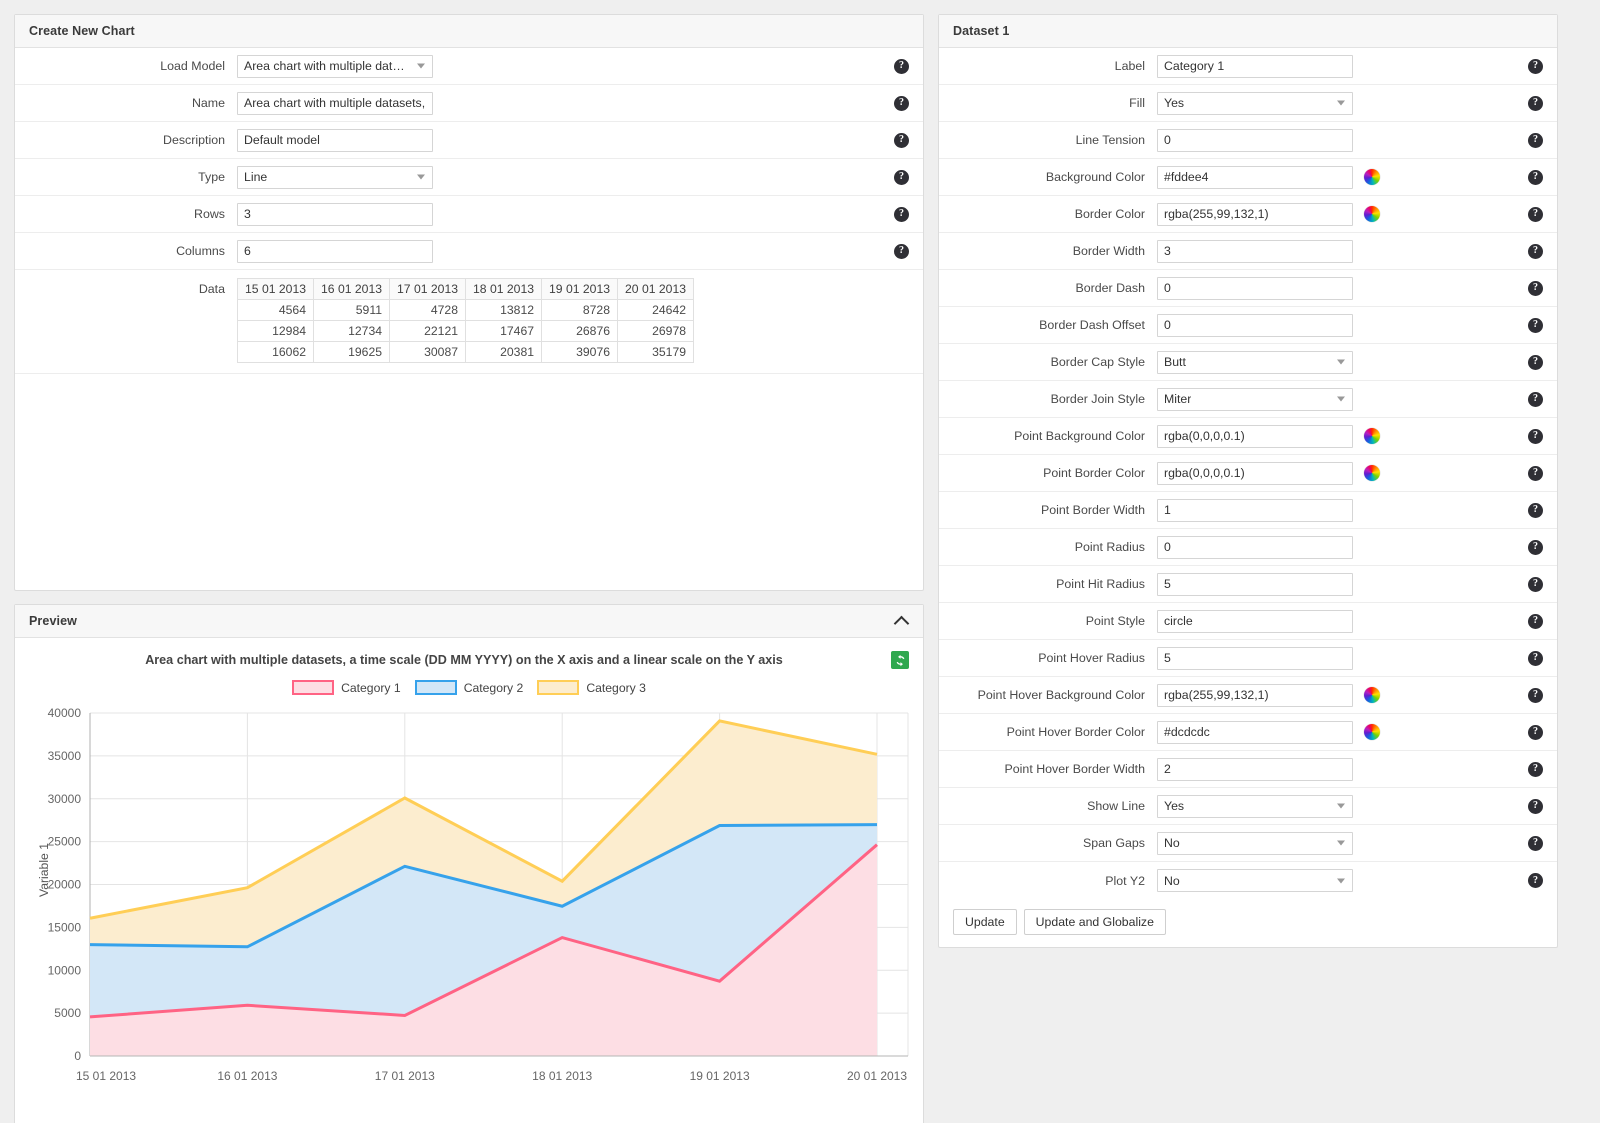  What do you see at coordinates (351, 310) in the screenshot?
I see `table-cell: 5911` at bounding box center [351, 310].